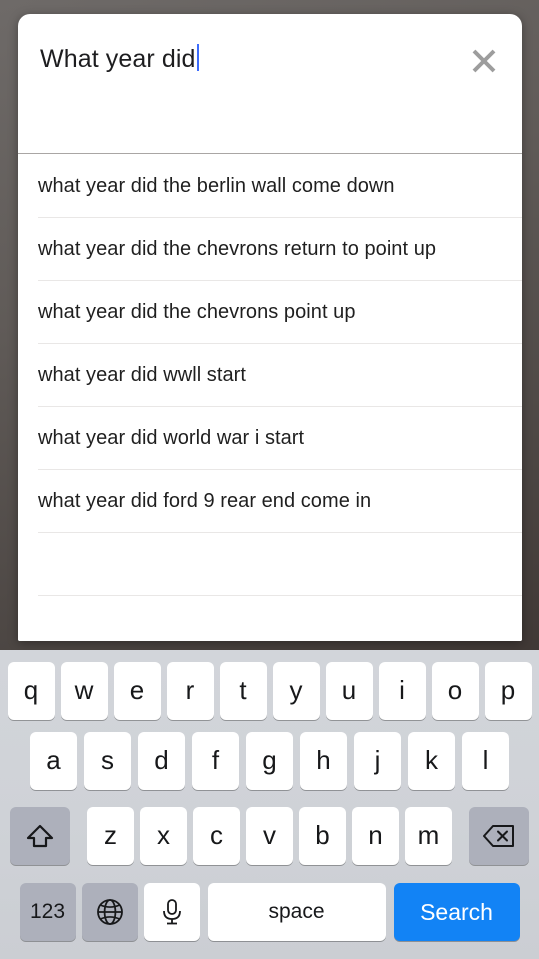  I want to click on key-e: e, so click(137, 690).